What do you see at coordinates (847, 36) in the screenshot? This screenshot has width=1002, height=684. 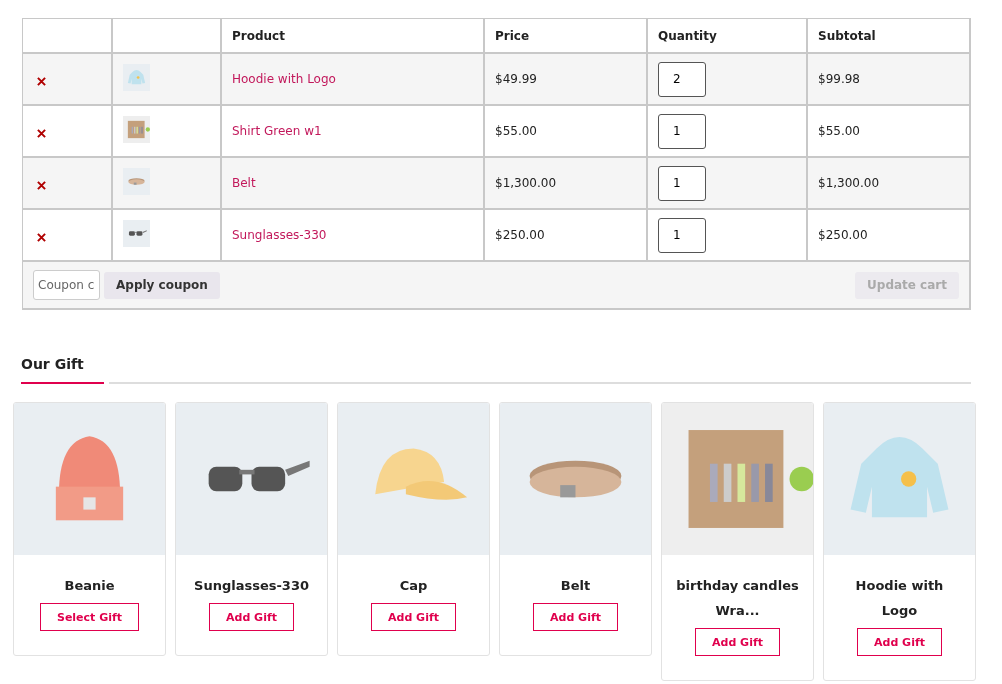 I see `column-header: Subtotal` at bounding box center [847, 36].